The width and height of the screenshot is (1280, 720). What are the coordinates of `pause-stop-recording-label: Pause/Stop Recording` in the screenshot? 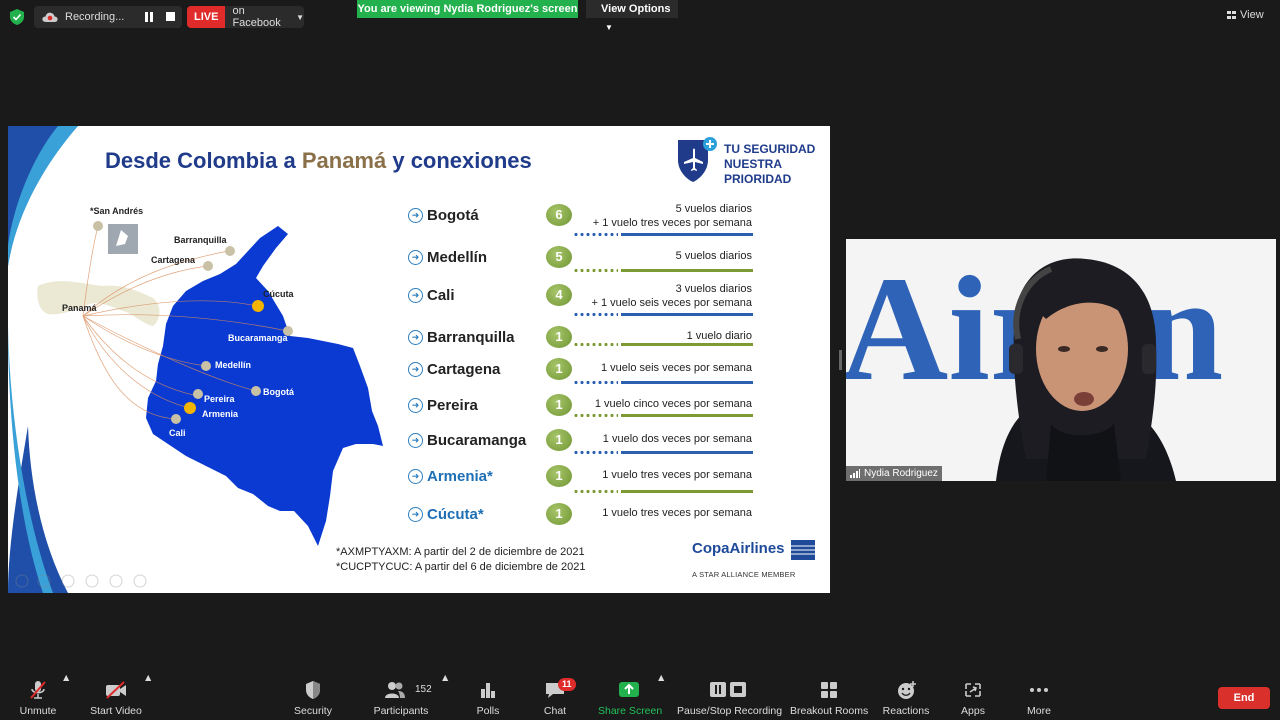 It's located at (730, 711).